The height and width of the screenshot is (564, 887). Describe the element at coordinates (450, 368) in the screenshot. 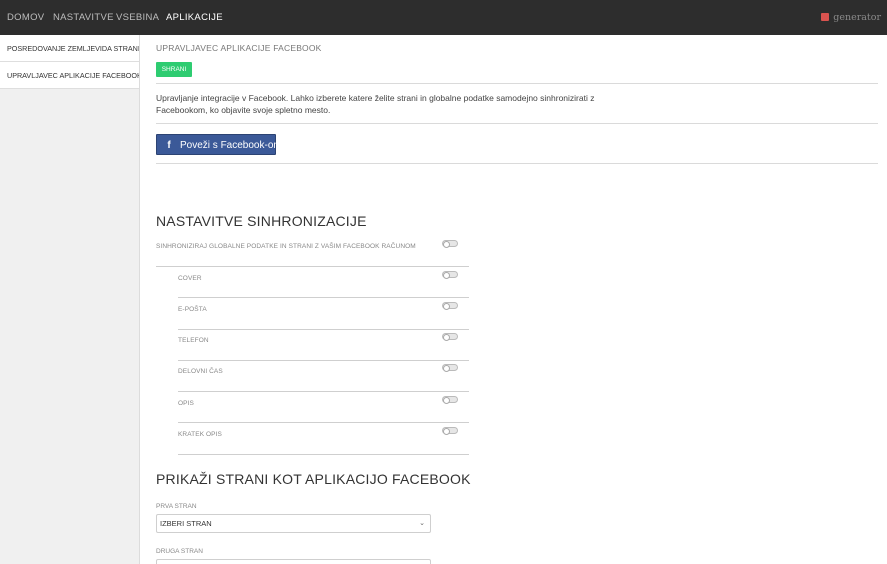

I see `sync-item-hours-toggle` at that location.